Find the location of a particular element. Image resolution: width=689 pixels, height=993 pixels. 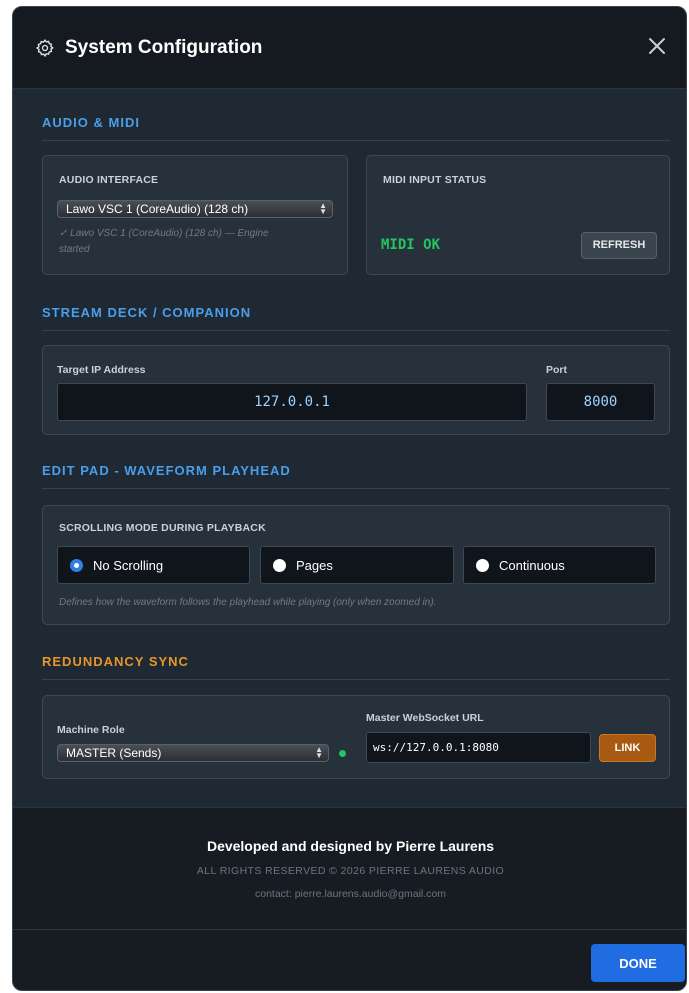

websocket-url-label: Master WebSocket URL is located at coordinates (425, 718).